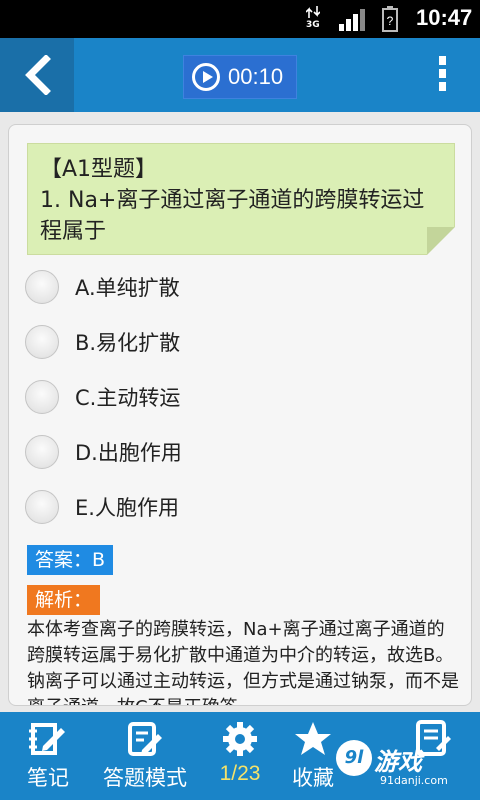 The image size is (480, 800). What do you see at coordinates (47, 739) in the screenshot?
I see `note-icon` at bounding box center [47, 739].